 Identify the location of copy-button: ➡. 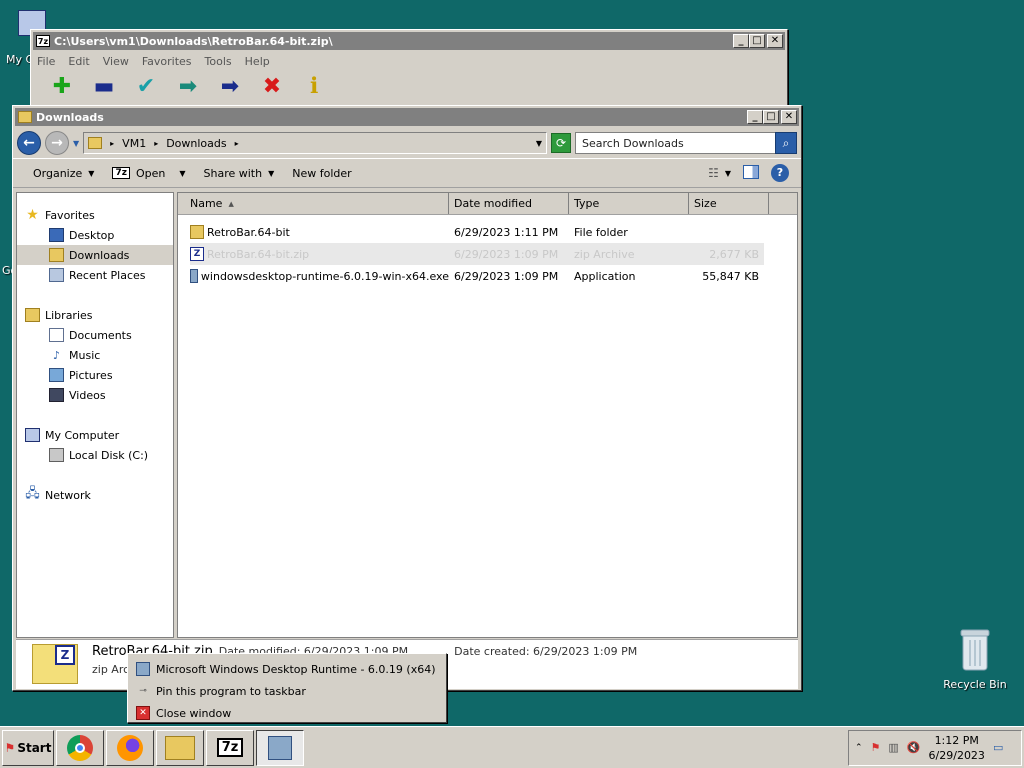
(188, 86).